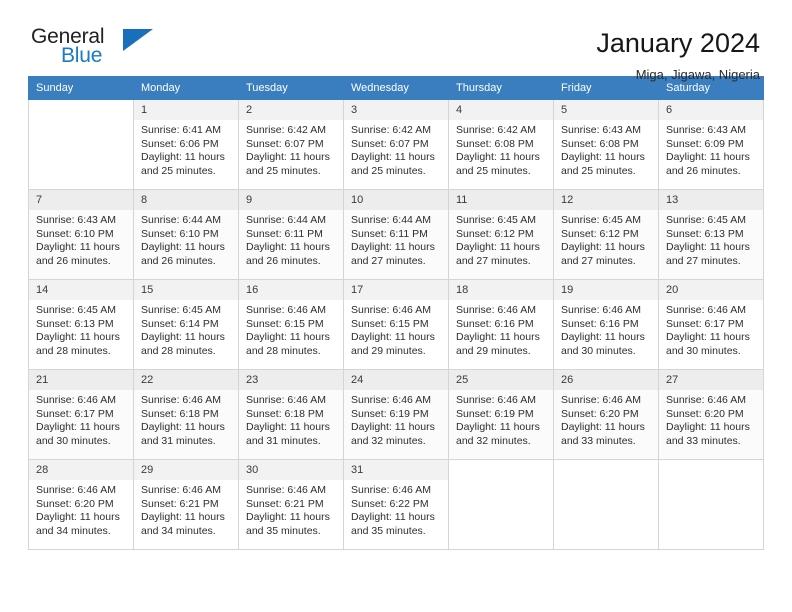  What do you see at coordinates (501, 88) in the screenshot?
I see `weekday-header-thursday: Thursday` at bounding box center [501, 88].